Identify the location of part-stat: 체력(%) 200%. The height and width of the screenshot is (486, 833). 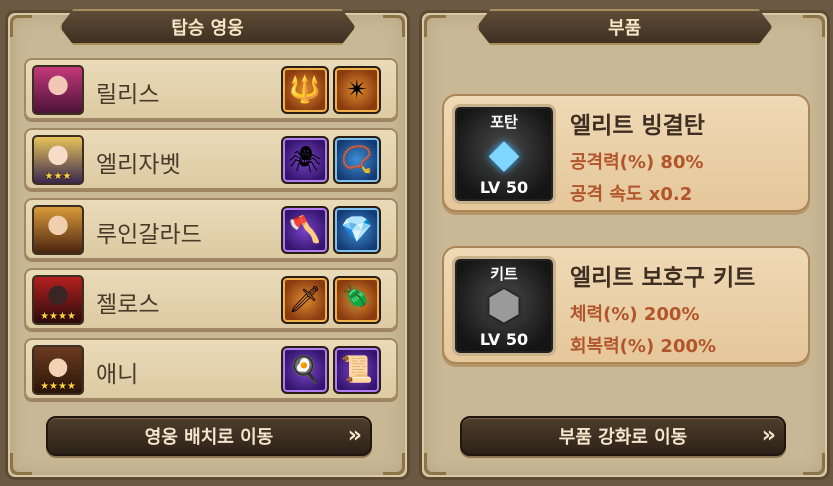
(635, 314).